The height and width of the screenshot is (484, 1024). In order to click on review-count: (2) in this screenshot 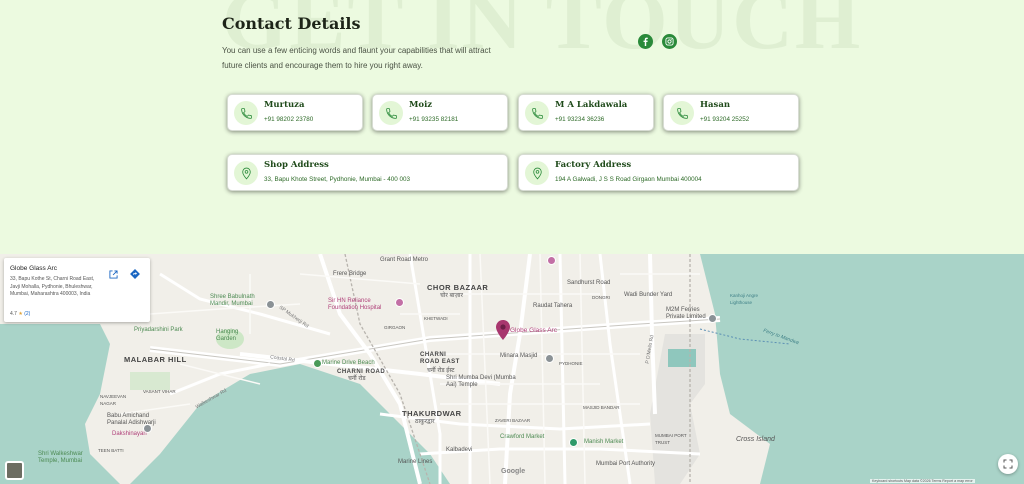, I will do `click(27, 314)`.